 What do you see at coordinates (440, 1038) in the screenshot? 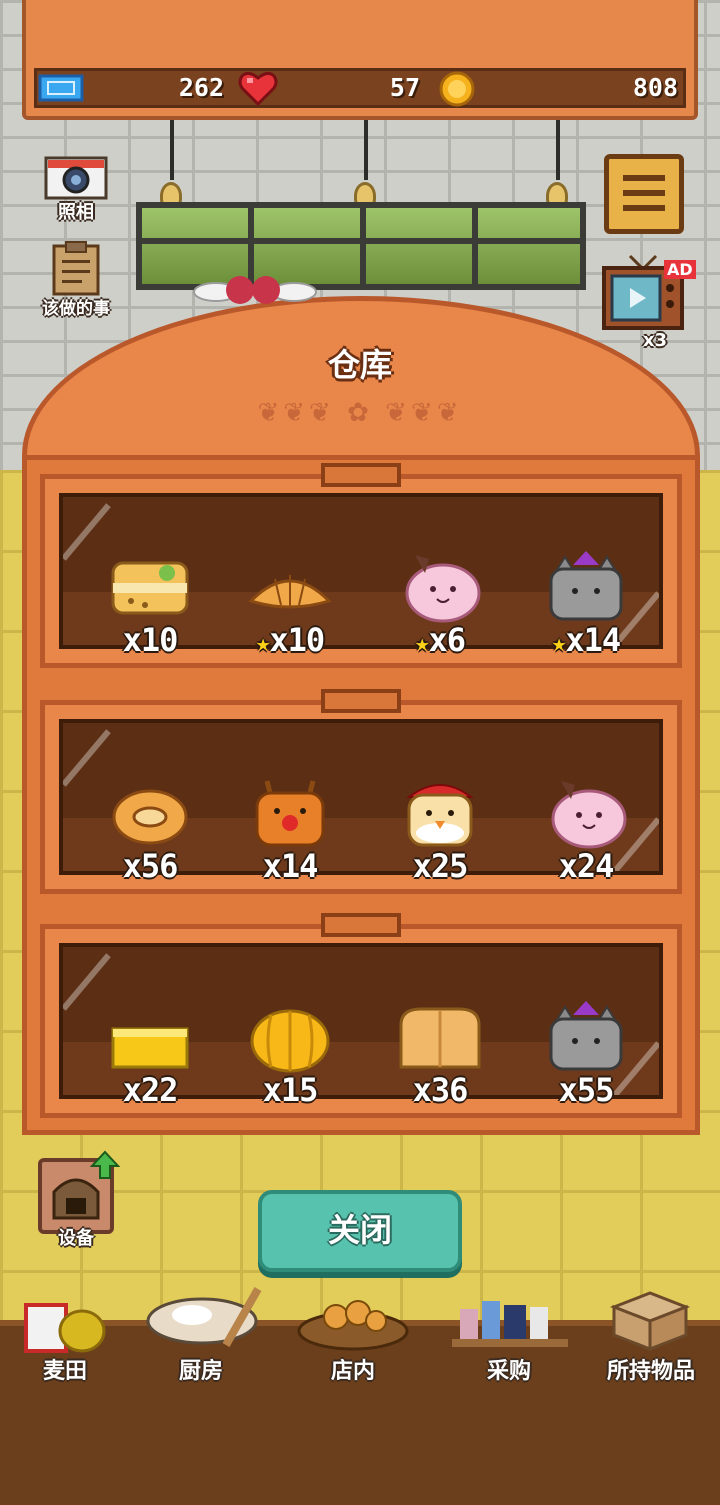
I see `loaf-icon` at bounding box center [440, 1038].